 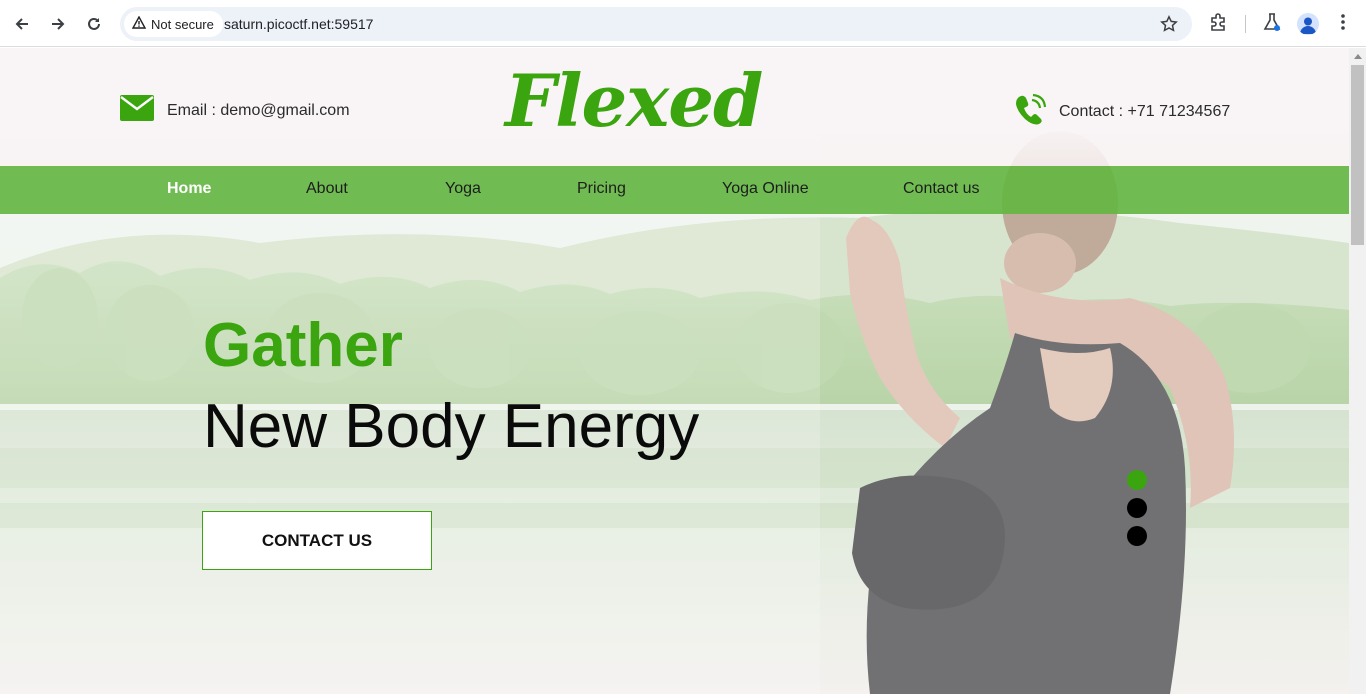 I want to click on extensions-icon, so click(x=1218, y=24).